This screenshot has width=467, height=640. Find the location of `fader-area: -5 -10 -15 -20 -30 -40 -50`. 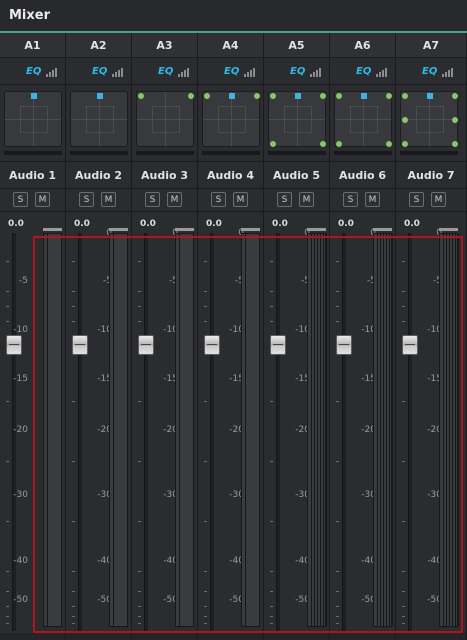

fader-area: -5 -10 -15 -20 -30 -40 -50 is located at coordinates (32, 430).